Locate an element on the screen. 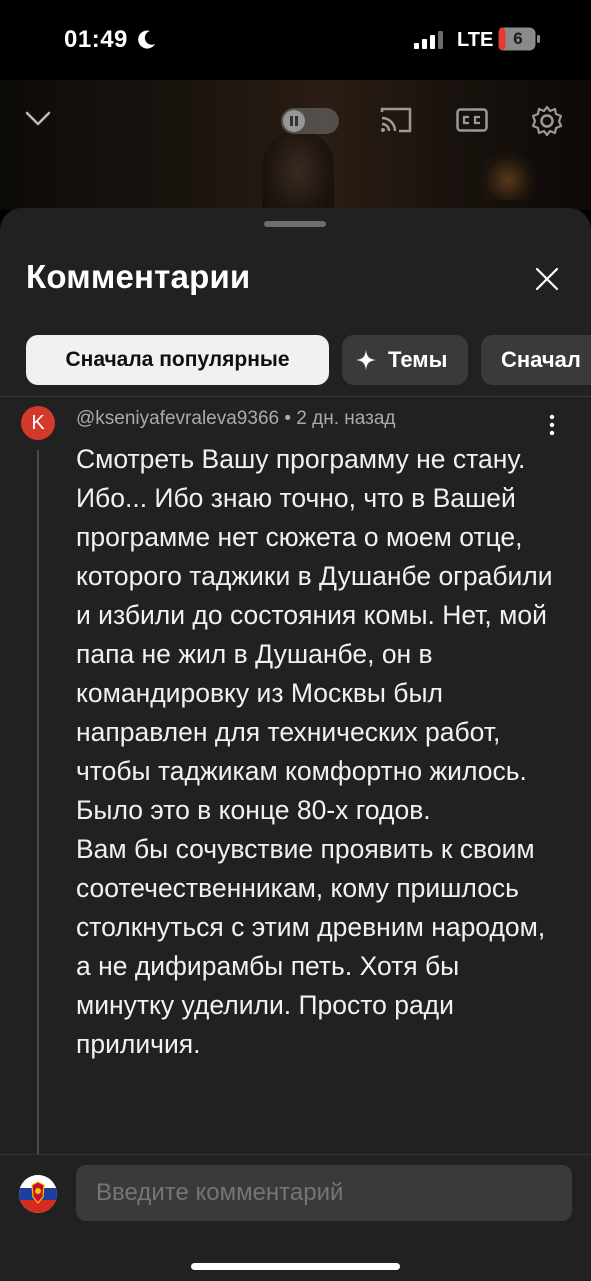 This screenshot has height=1281, width=591. filter-chip-topics: Темы is located at coordinates (405, 360).